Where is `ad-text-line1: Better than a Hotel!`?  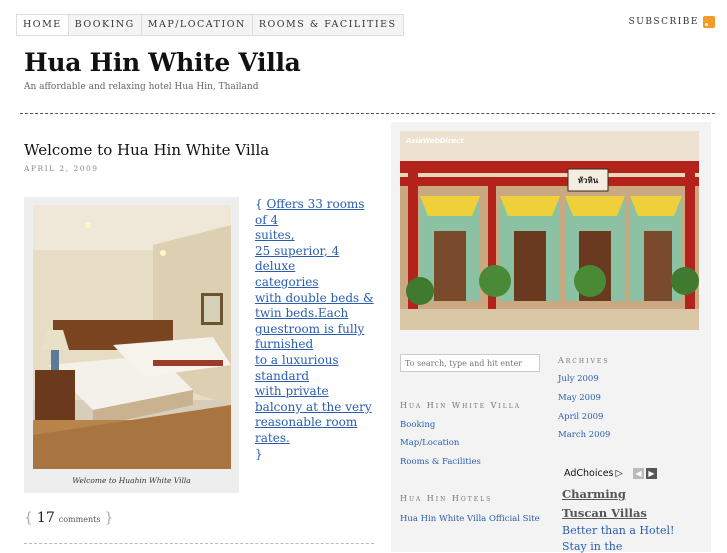
ad-text-line1: Better than a Hotel! is located at coordinates (618, 530).